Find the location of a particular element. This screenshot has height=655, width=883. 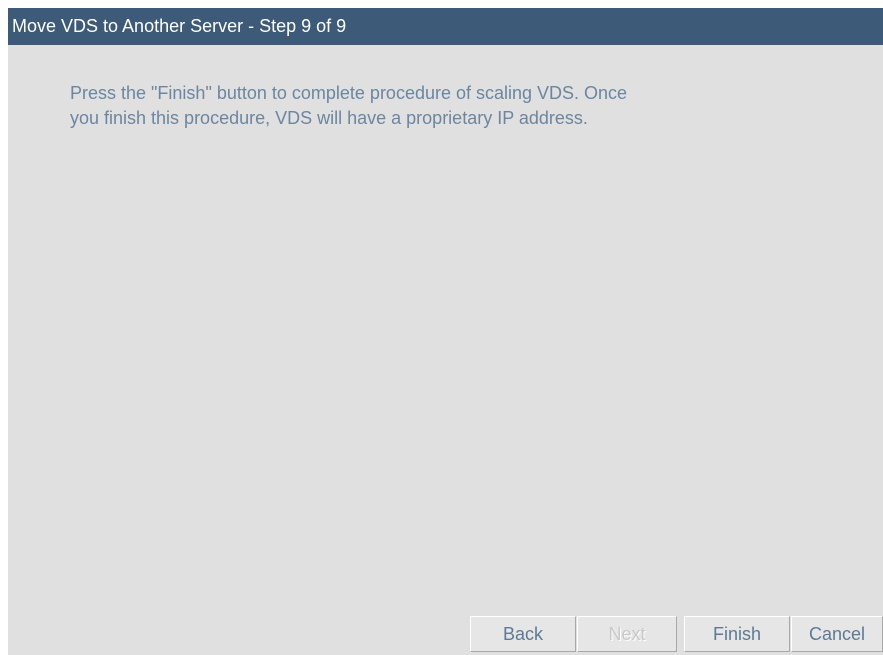

finish-button: Finish is located at coordinates (737, 634).